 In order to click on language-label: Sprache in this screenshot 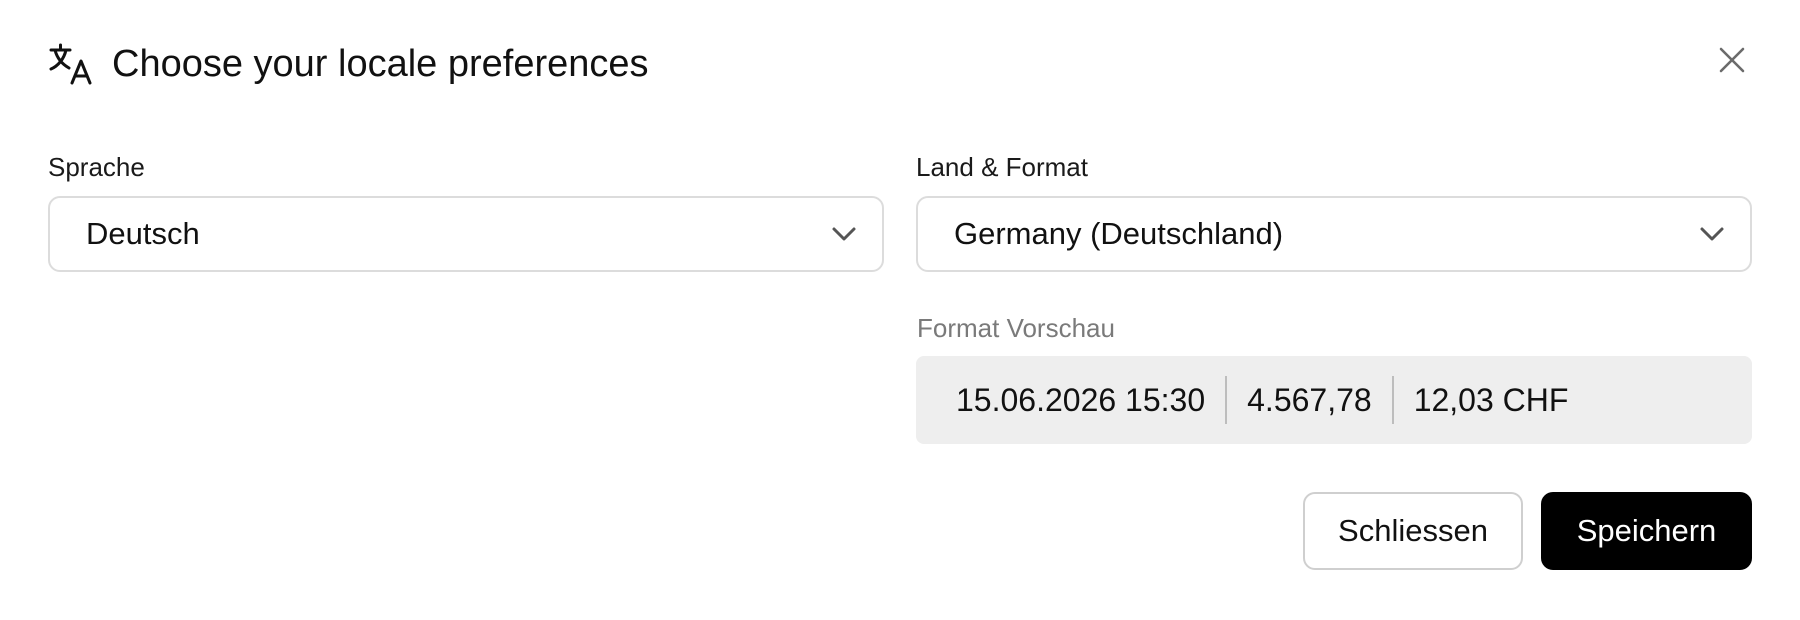, I will do `click(96, 167)`.